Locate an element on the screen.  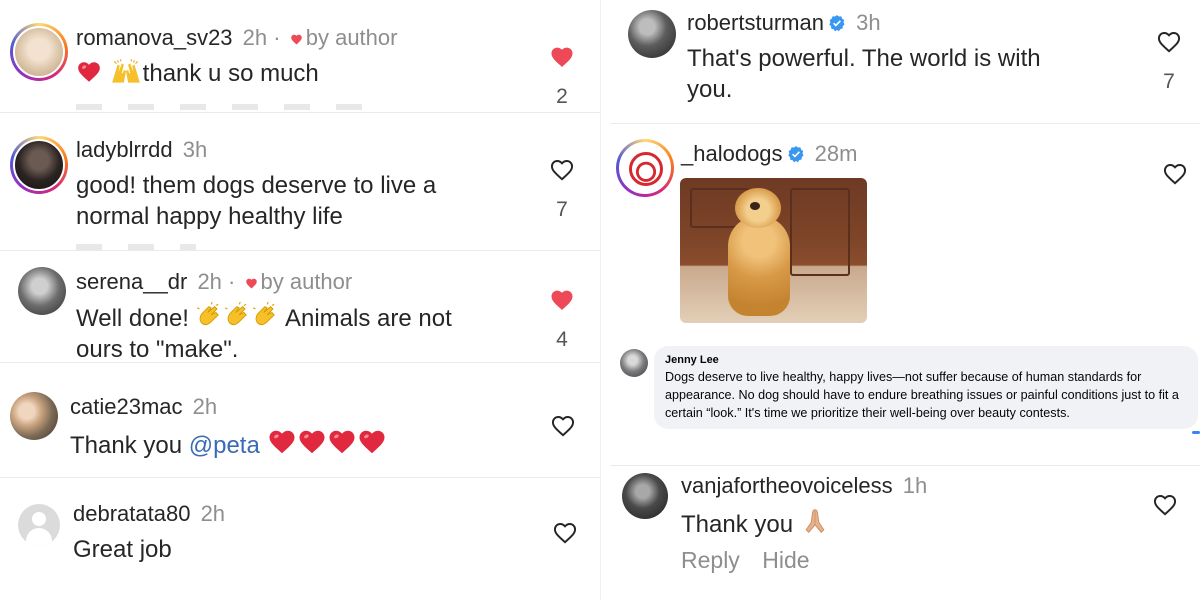
dog-figure is located at coordinates (759, 266).